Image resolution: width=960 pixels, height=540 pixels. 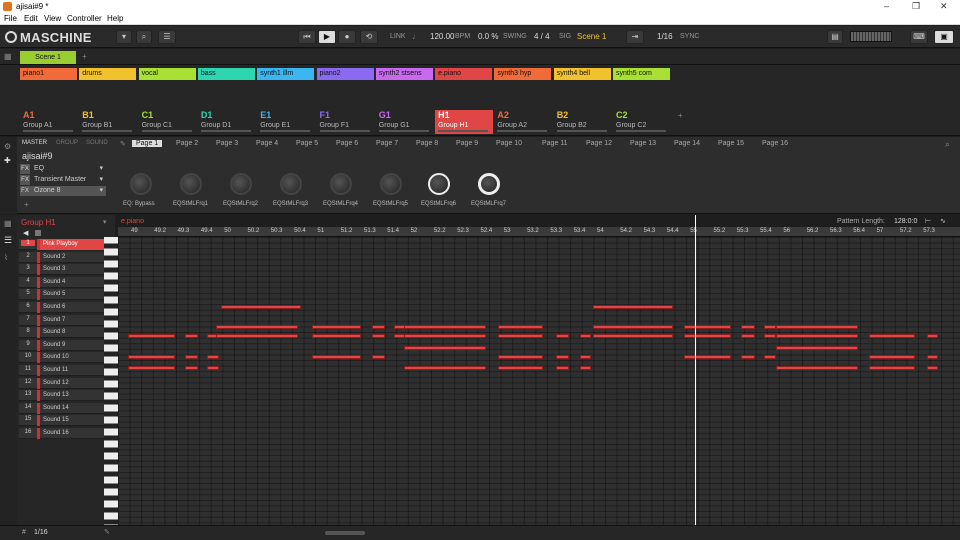 What do you see at coordinates (427, 143) in the screenshot?
I see `page-tab-8: Page 8` at bounding box center [427, 143].